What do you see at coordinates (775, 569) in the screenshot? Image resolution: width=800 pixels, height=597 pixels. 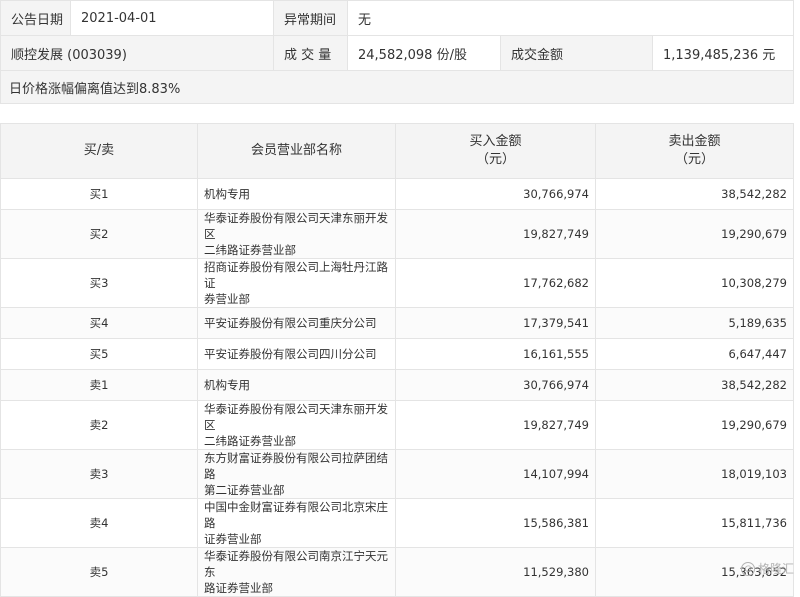 I see `watermark-text: 格隆汇` at bounding box center [775, 569].